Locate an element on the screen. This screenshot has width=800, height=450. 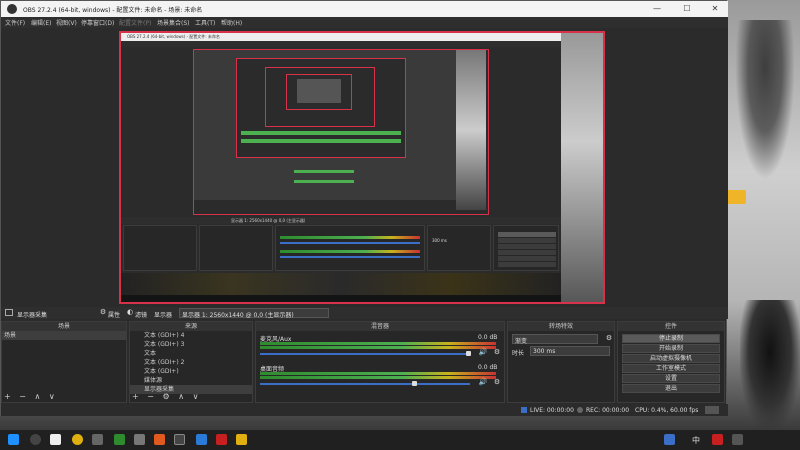
resize-grip is located at coordinates (712, 410).